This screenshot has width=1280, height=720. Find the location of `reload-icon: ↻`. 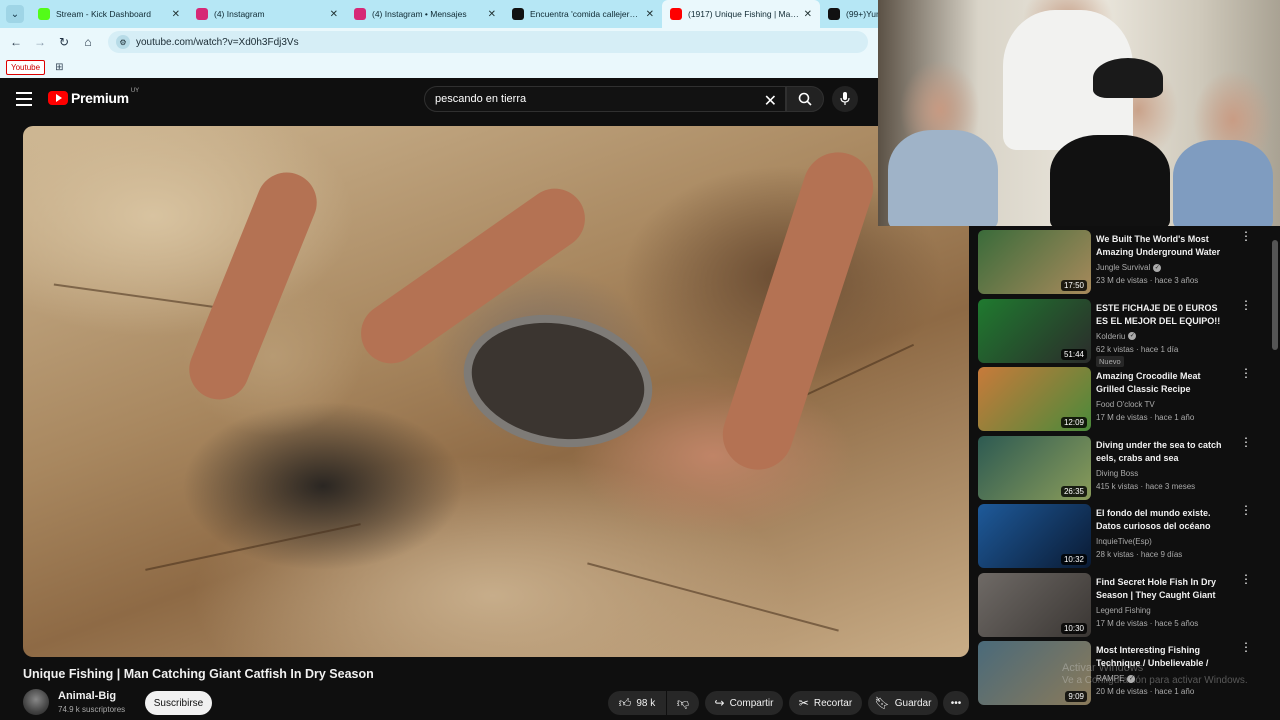

reload-icon: ↻ is located at coordinates (64, 42).